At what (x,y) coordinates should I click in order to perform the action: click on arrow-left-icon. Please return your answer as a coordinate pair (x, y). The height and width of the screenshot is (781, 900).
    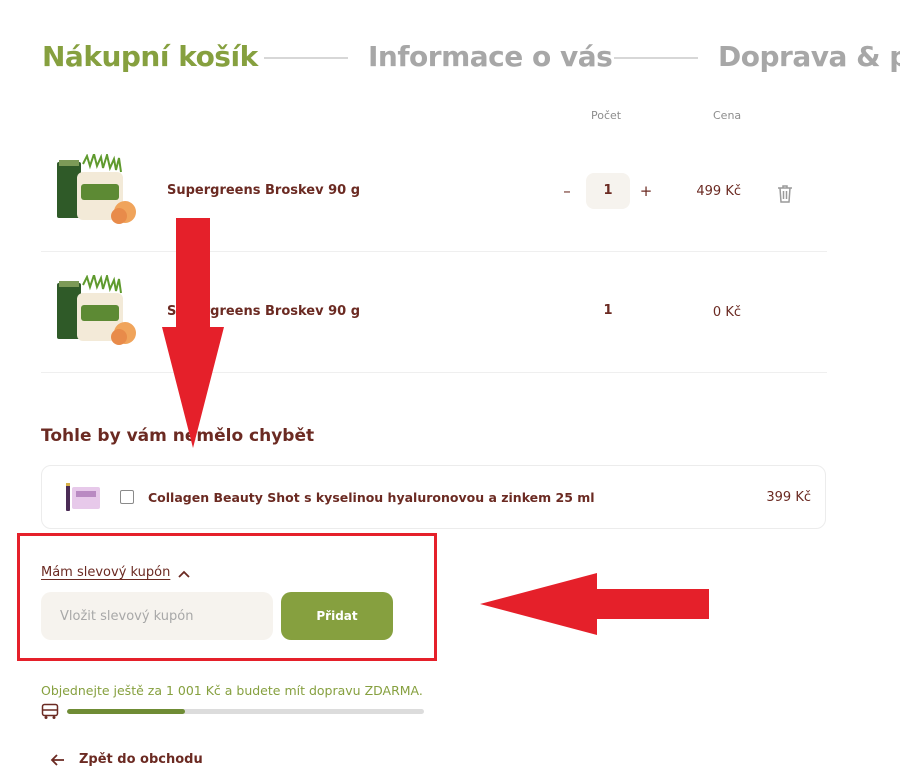
    Looking at the image, I should click on (57, 760).